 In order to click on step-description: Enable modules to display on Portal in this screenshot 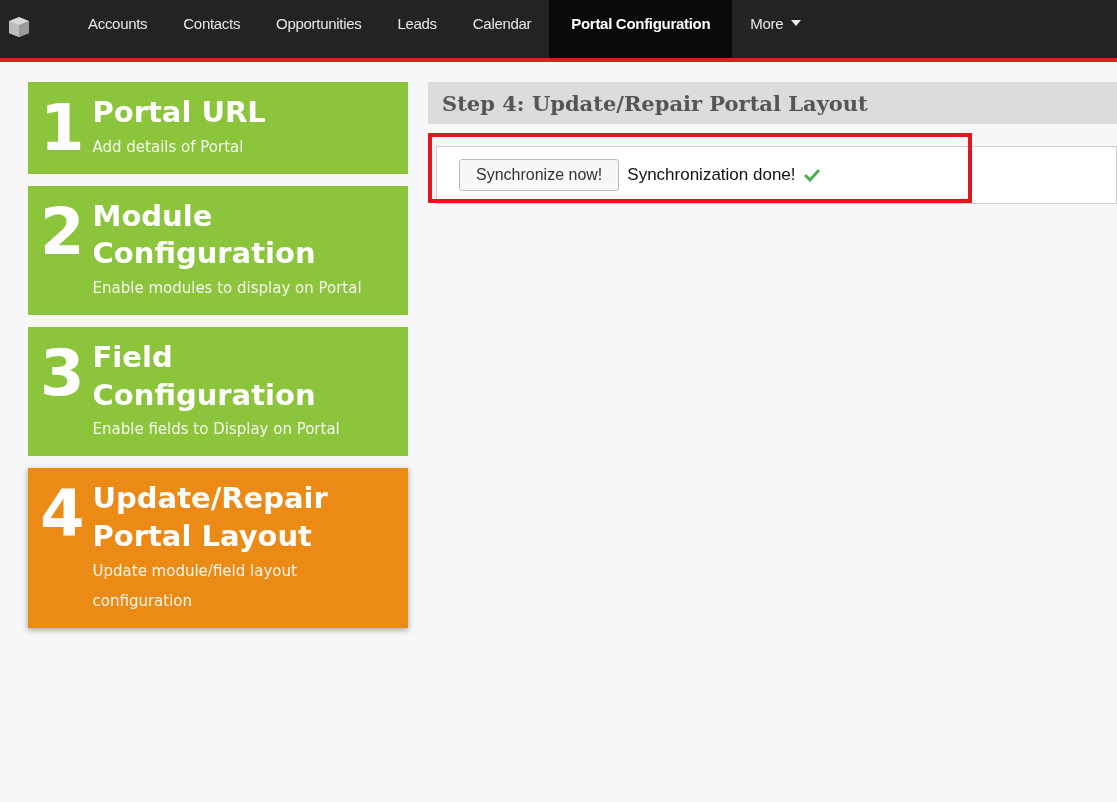, I will do `click(227, 289)`.